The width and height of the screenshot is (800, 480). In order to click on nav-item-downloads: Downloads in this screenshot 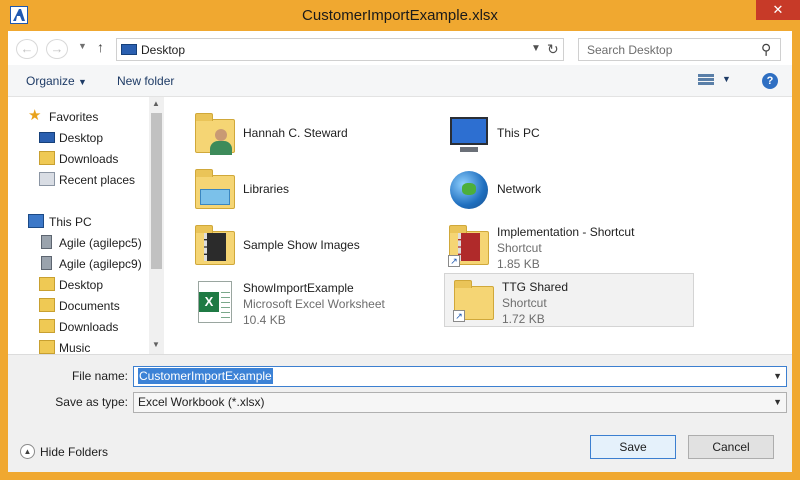, I will do `click(78, 159)`.